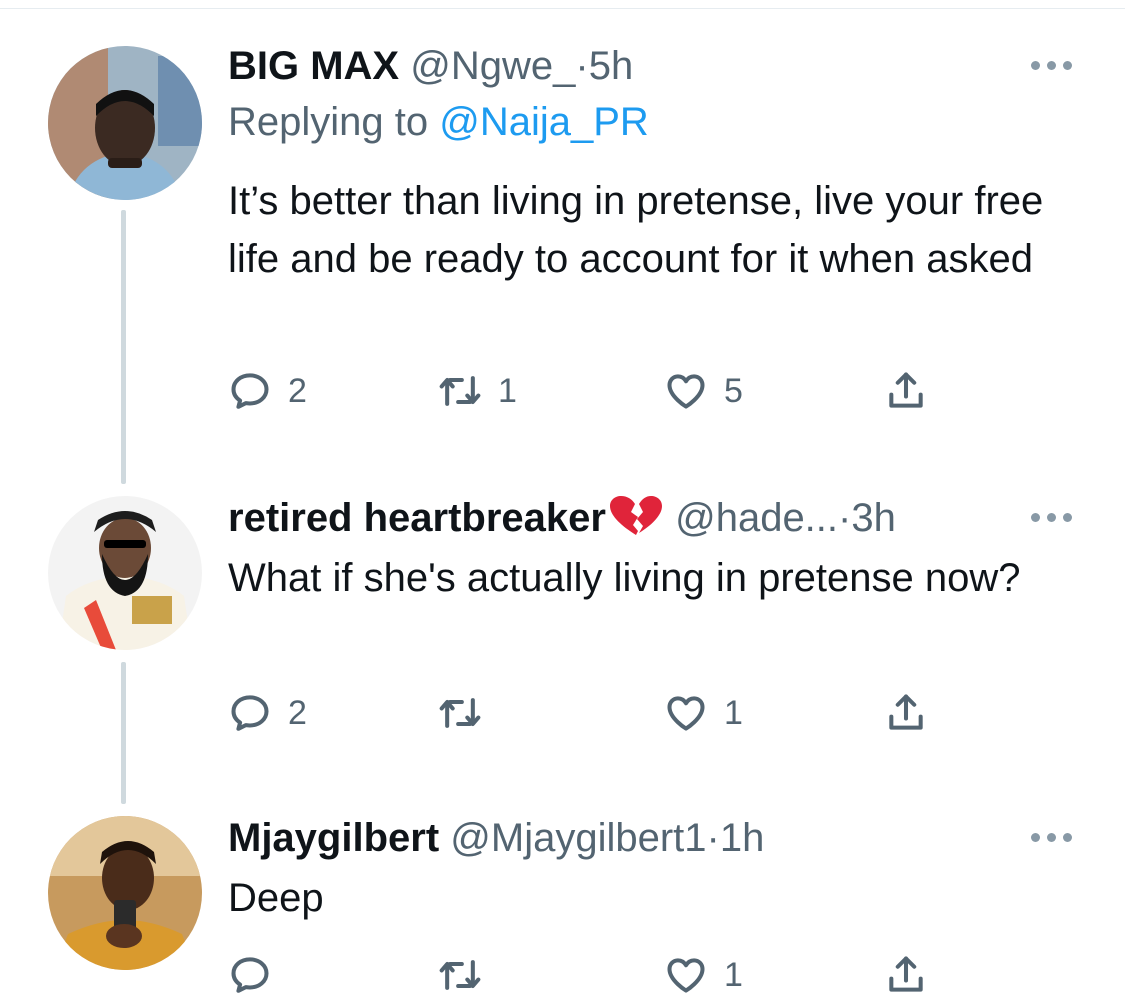 The height and width of the screenshot is (1006, 1125). Describe the element at coordinates (588, 713) in the screenshot. I see `tweet-actions: 2 1` at that location.